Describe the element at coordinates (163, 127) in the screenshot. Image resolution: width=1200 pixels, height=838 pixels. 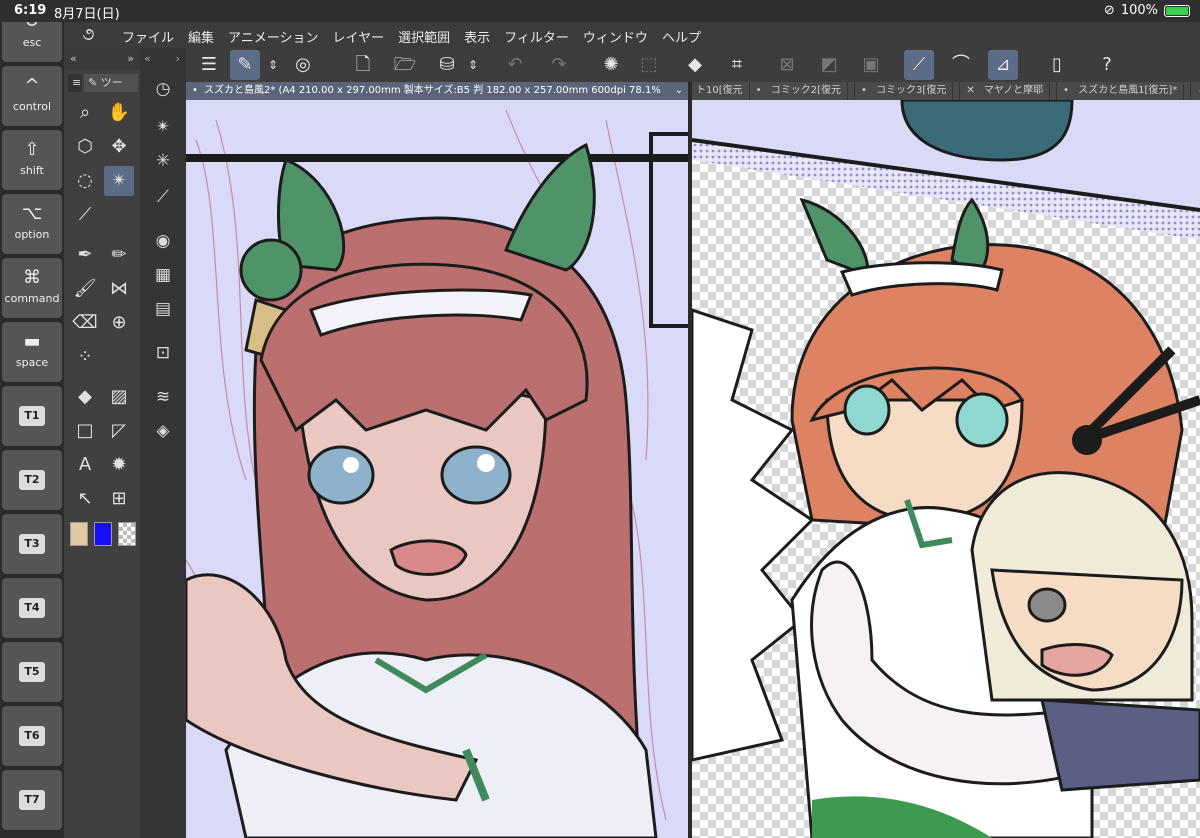
I see `sub-tool-icon: ✴` at that location.